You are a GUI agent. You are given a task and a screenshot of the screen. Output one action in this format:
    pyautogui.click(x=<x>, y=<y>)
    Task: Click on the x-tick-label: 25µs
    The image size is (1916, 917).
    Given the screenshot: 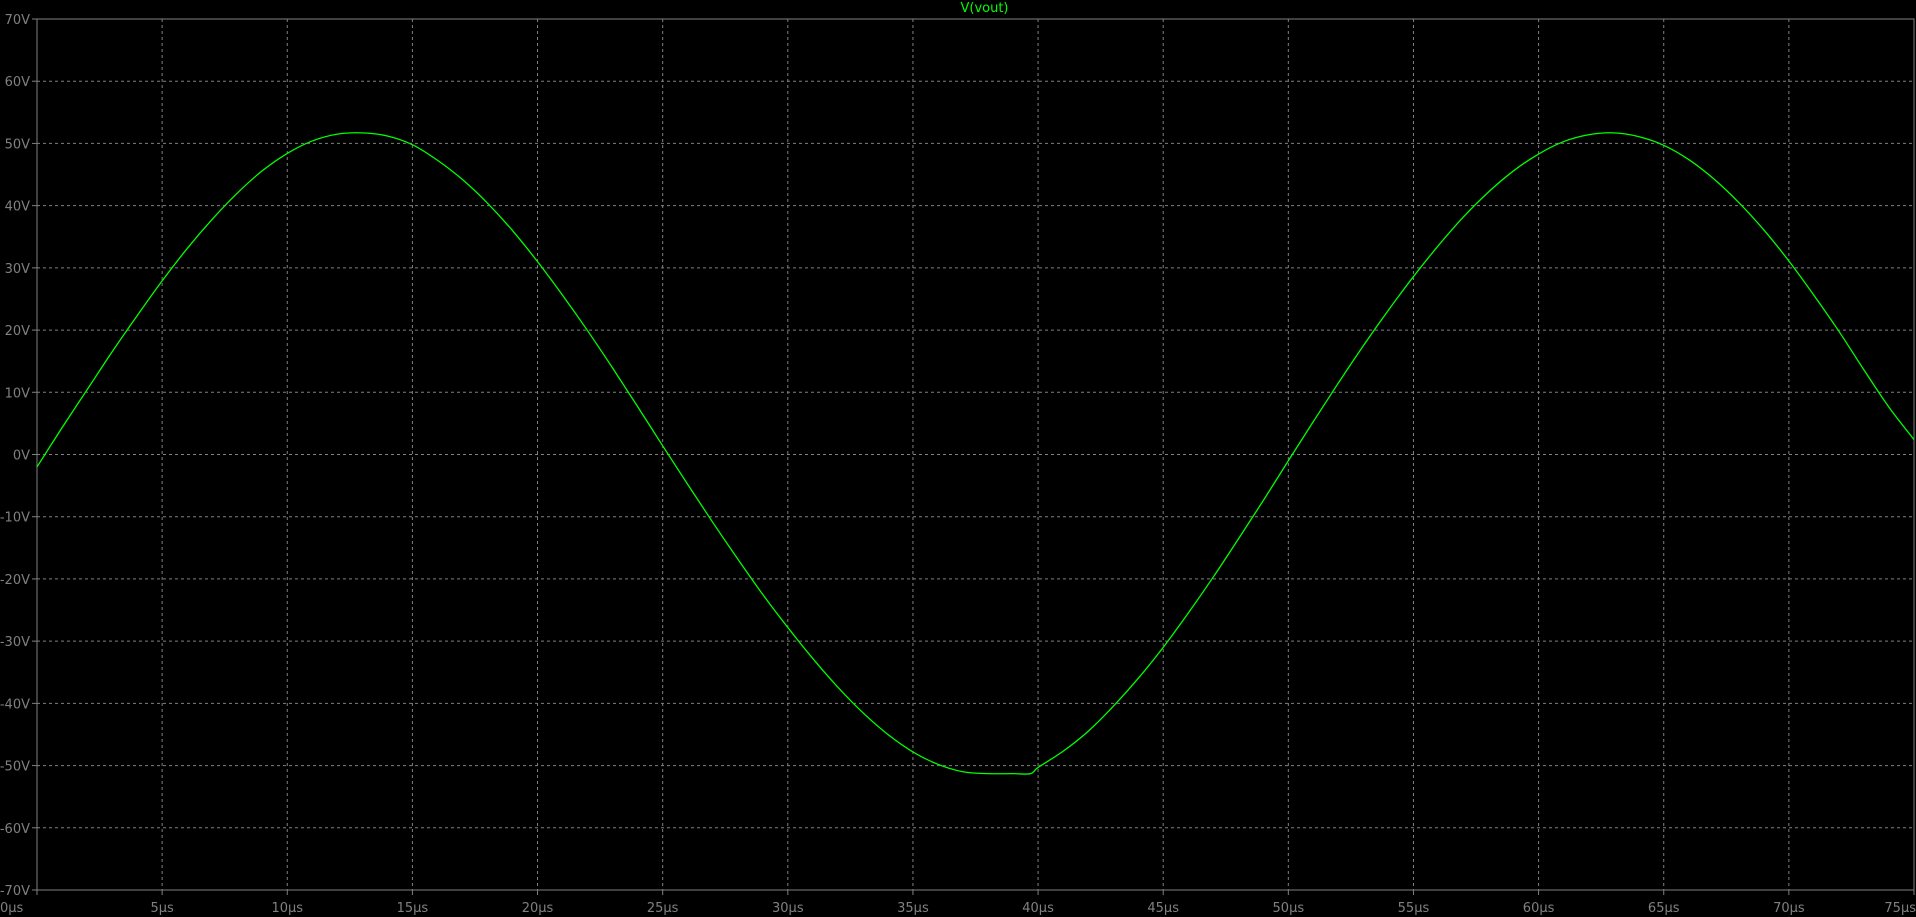 What is the action you would take?
    pyautogui.click(x=663, y=908)
    